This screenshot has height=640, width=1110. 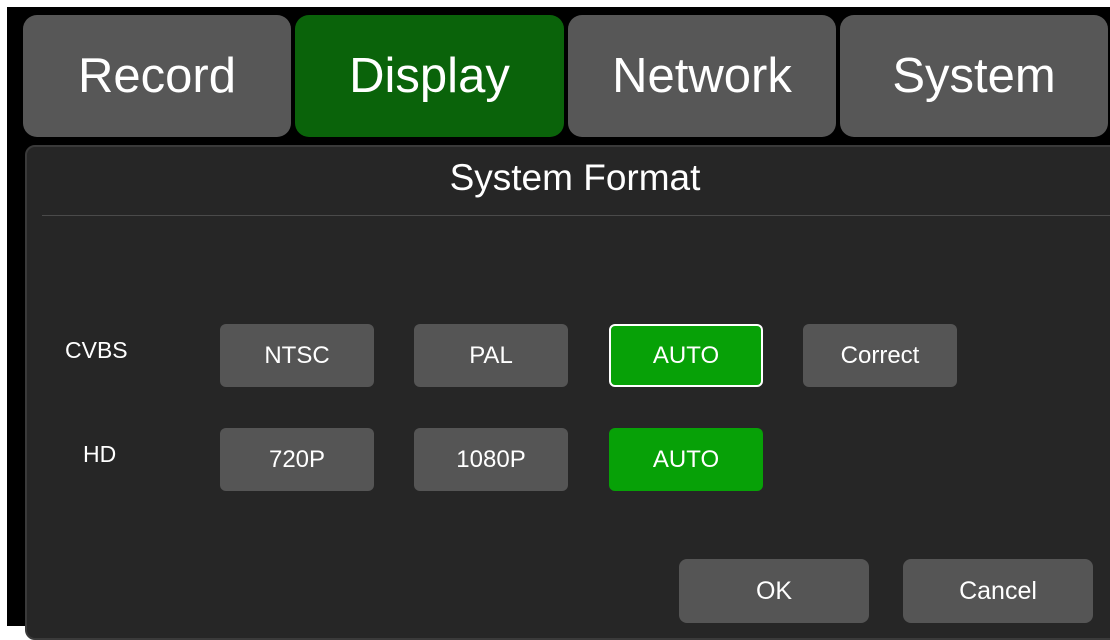 I want to click on hd-720p-label: 720P, so click(x=297, y=459).